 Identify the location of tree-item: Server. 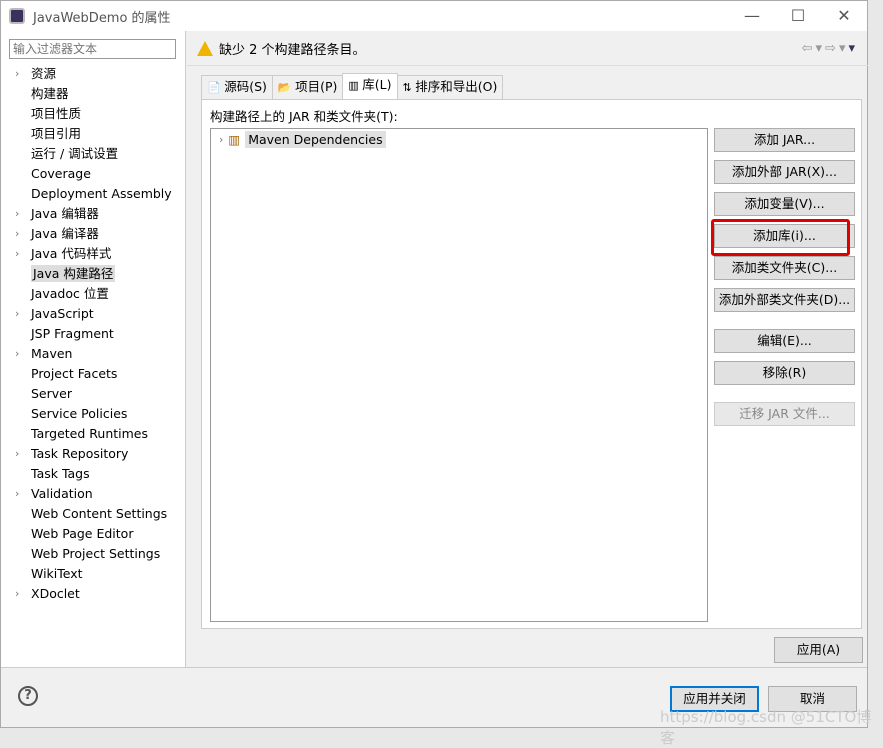
(93, 394).